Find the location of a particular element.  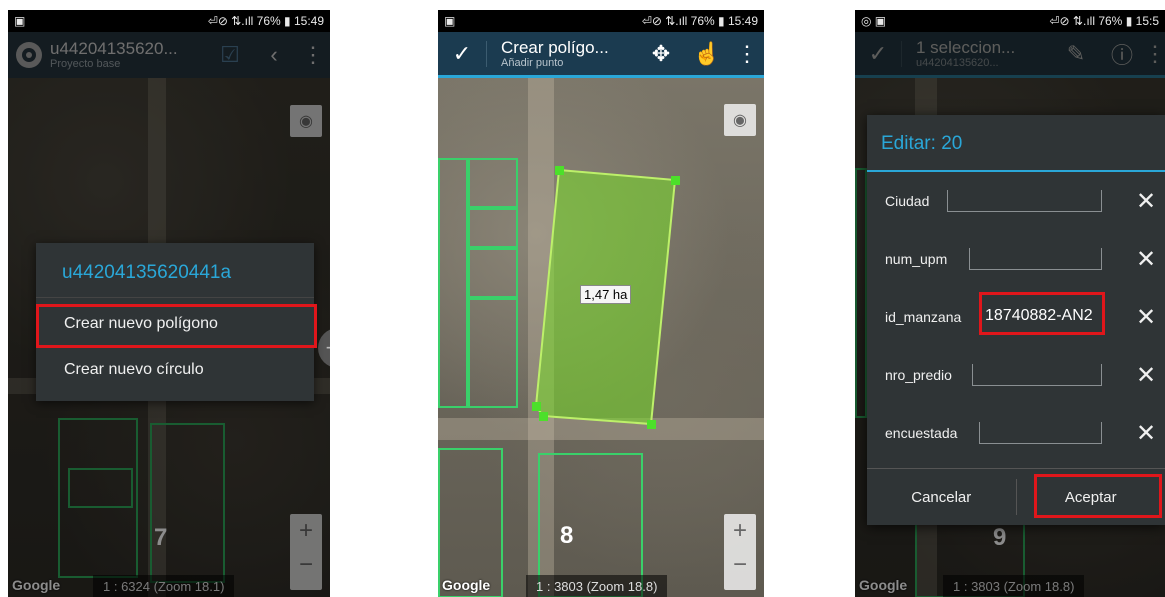

ciudad-input is located at coordinates (1024, 201).